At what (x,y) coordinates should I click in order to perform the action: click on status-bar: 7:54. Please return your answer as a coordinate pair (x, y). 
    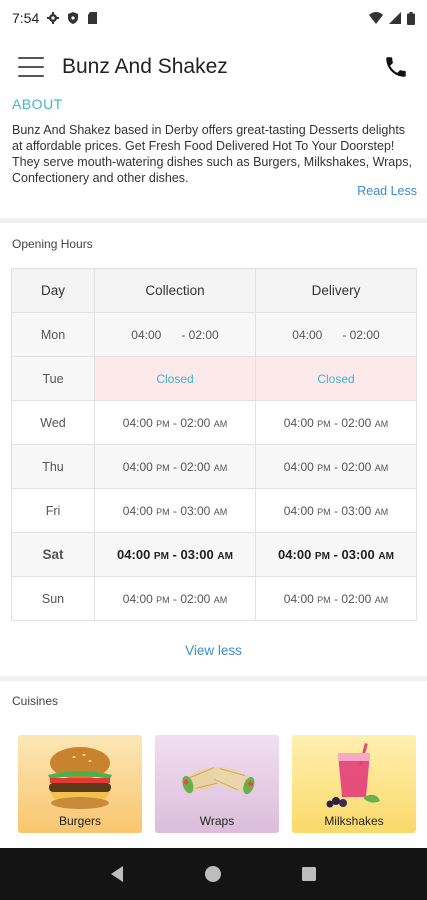
    Looking at the image, I should click on (213, 18).